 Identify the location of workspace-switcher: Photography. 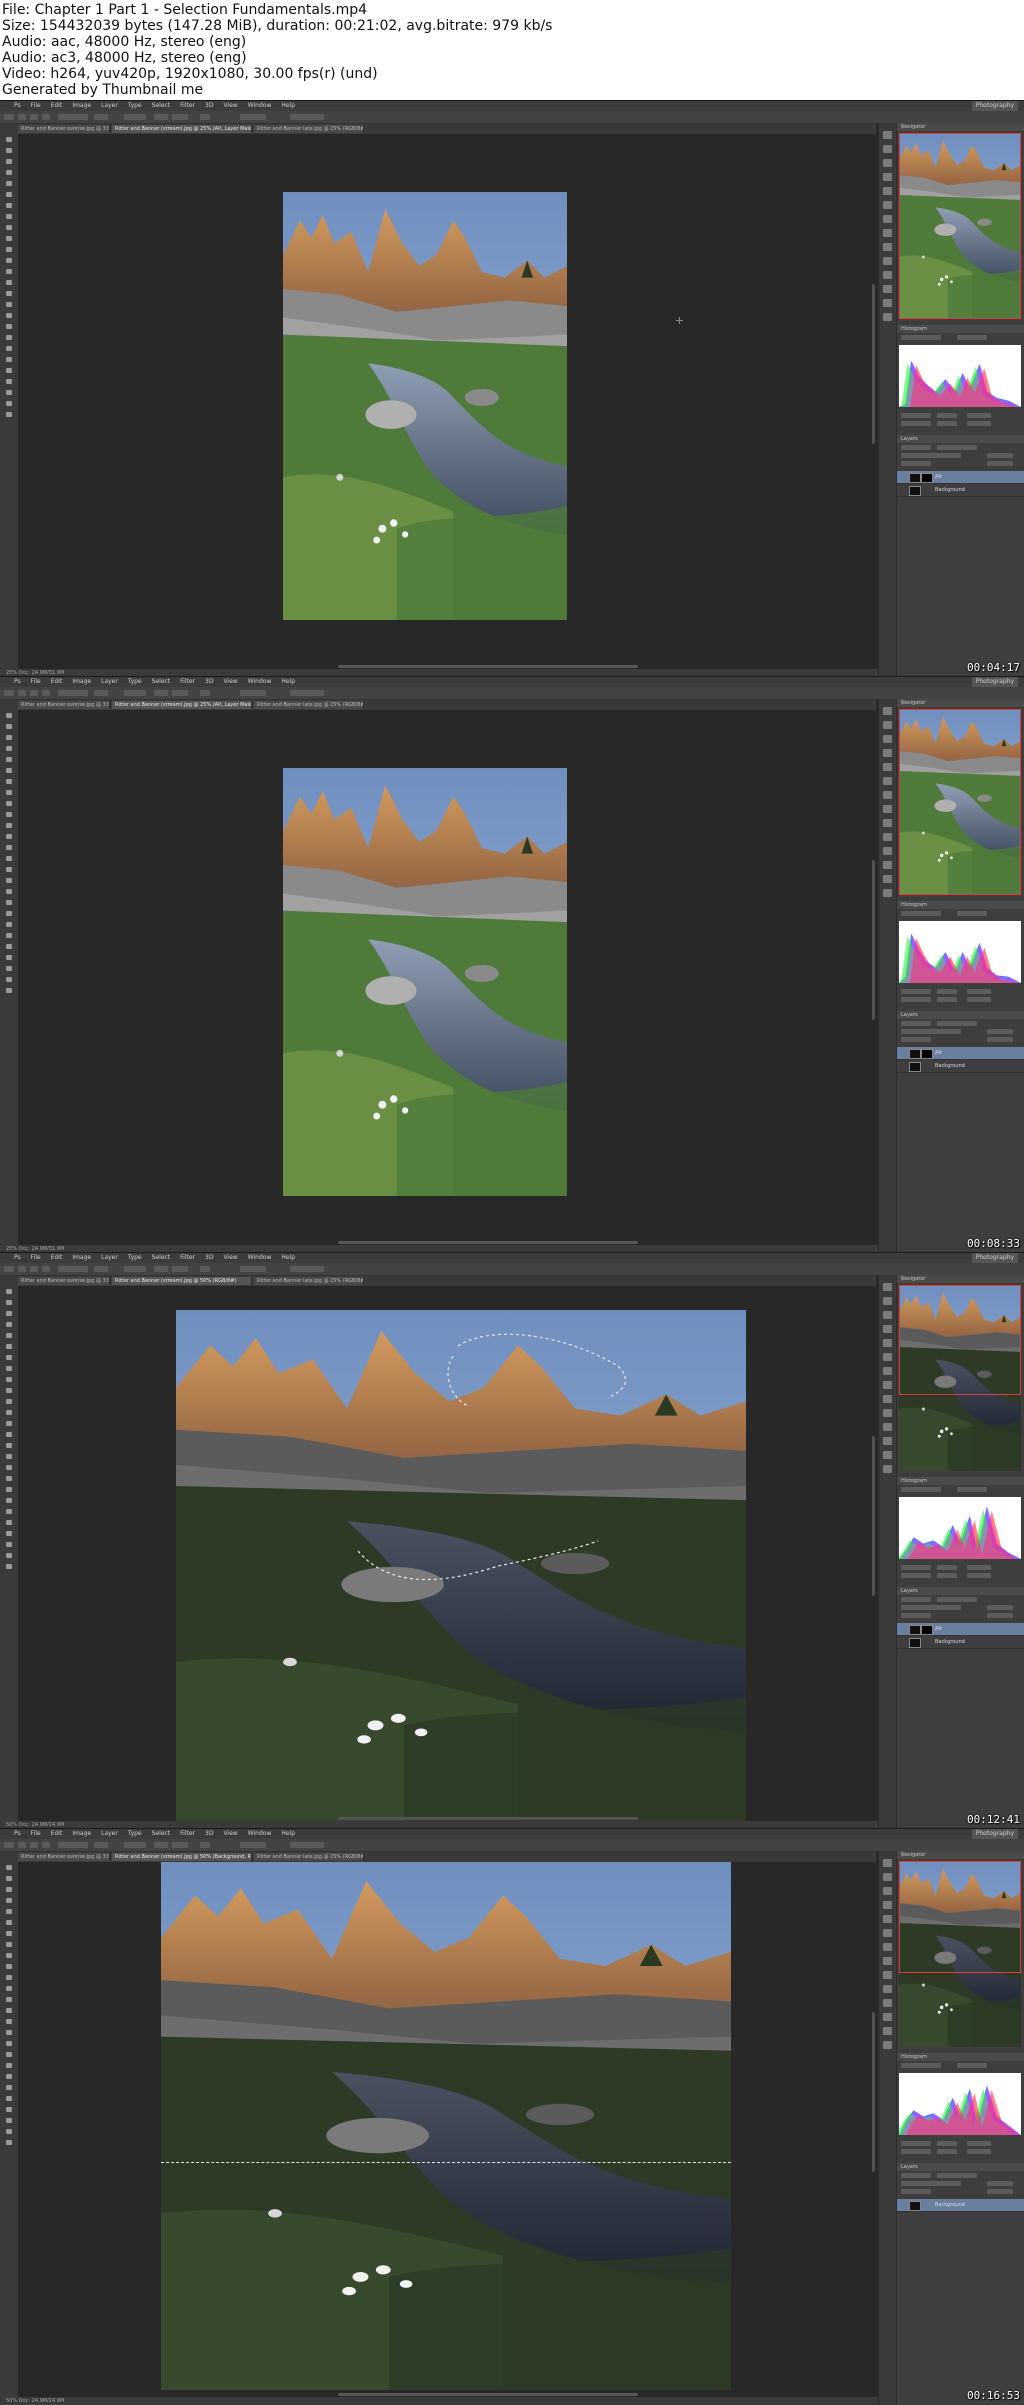
(994, 106).